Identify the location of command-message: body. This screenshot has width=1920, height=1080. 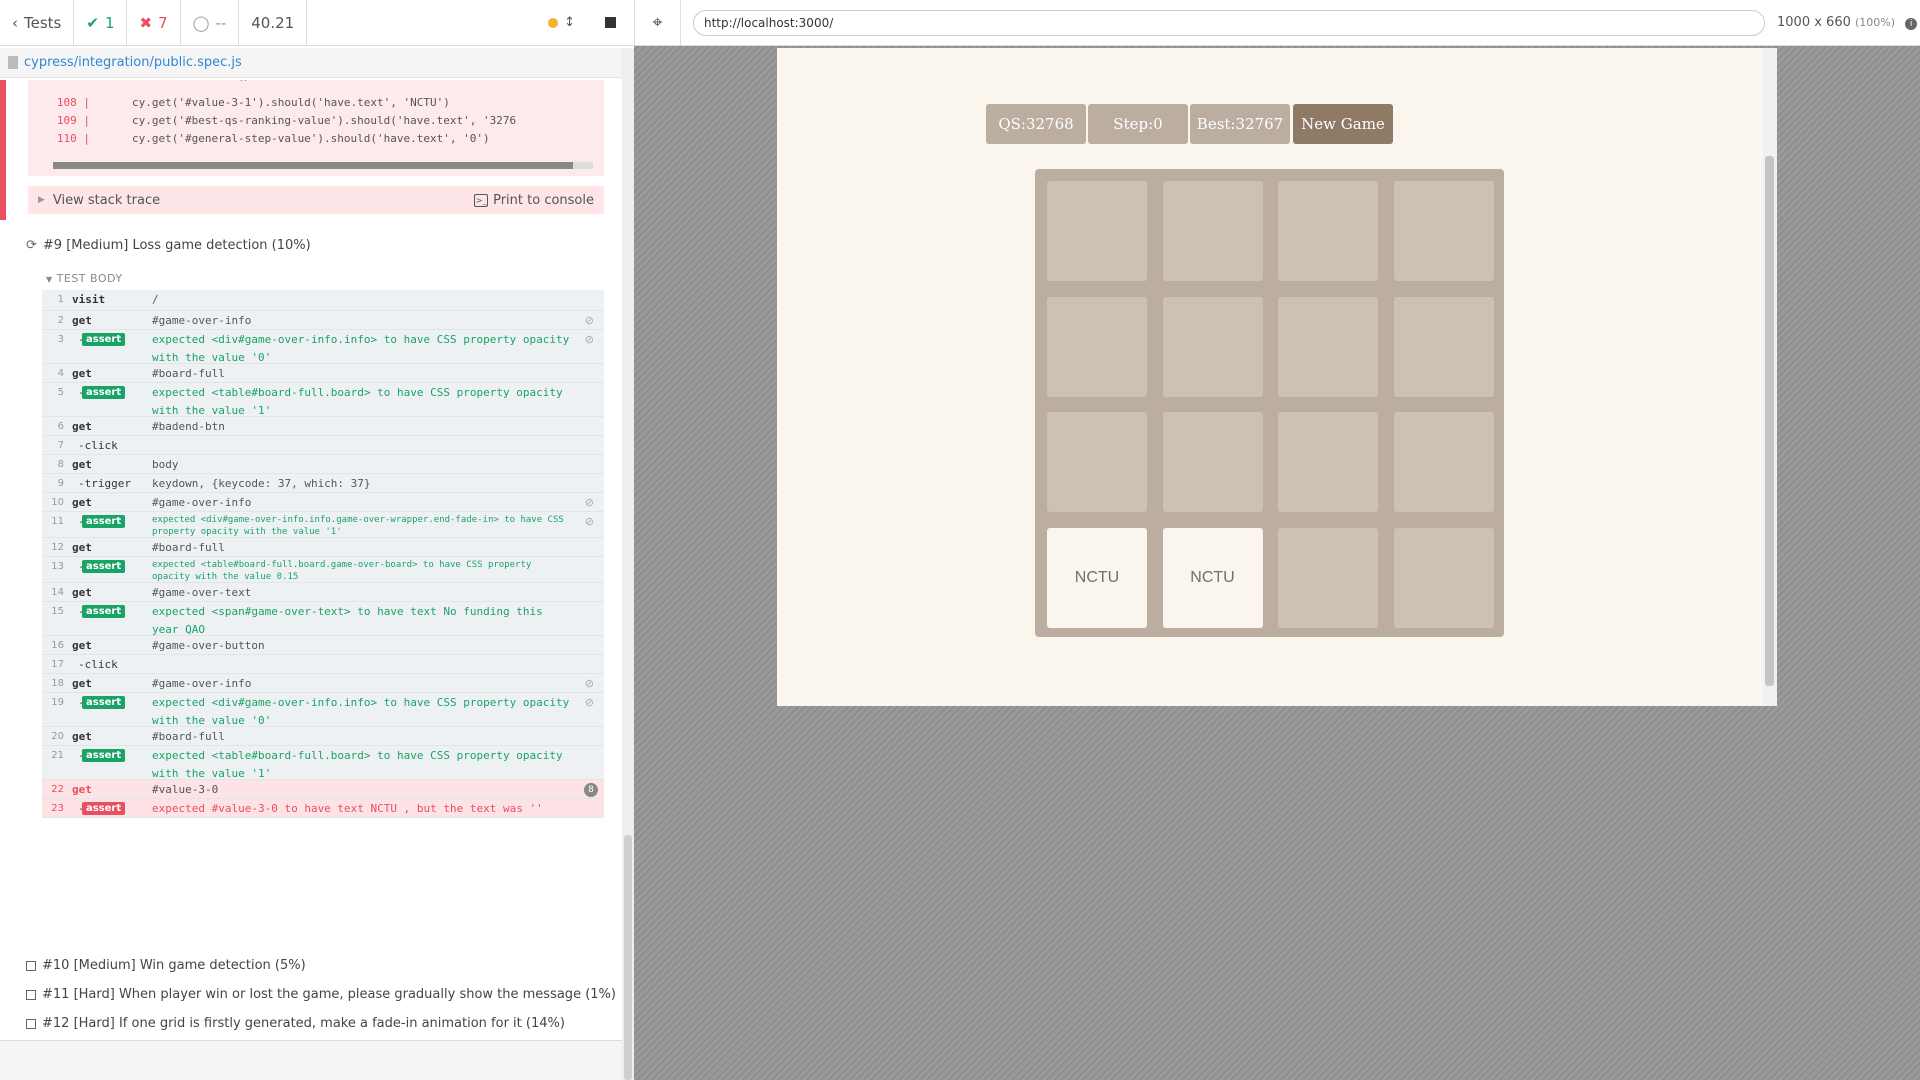
(165, 464).